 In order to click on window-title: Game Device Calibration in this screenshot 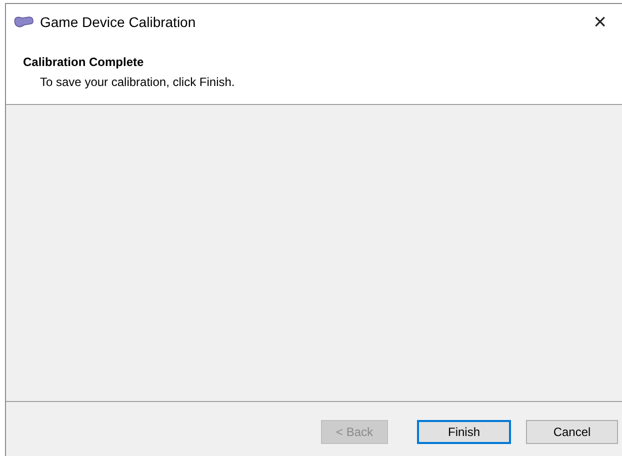, I will do `click(118, 22)`.